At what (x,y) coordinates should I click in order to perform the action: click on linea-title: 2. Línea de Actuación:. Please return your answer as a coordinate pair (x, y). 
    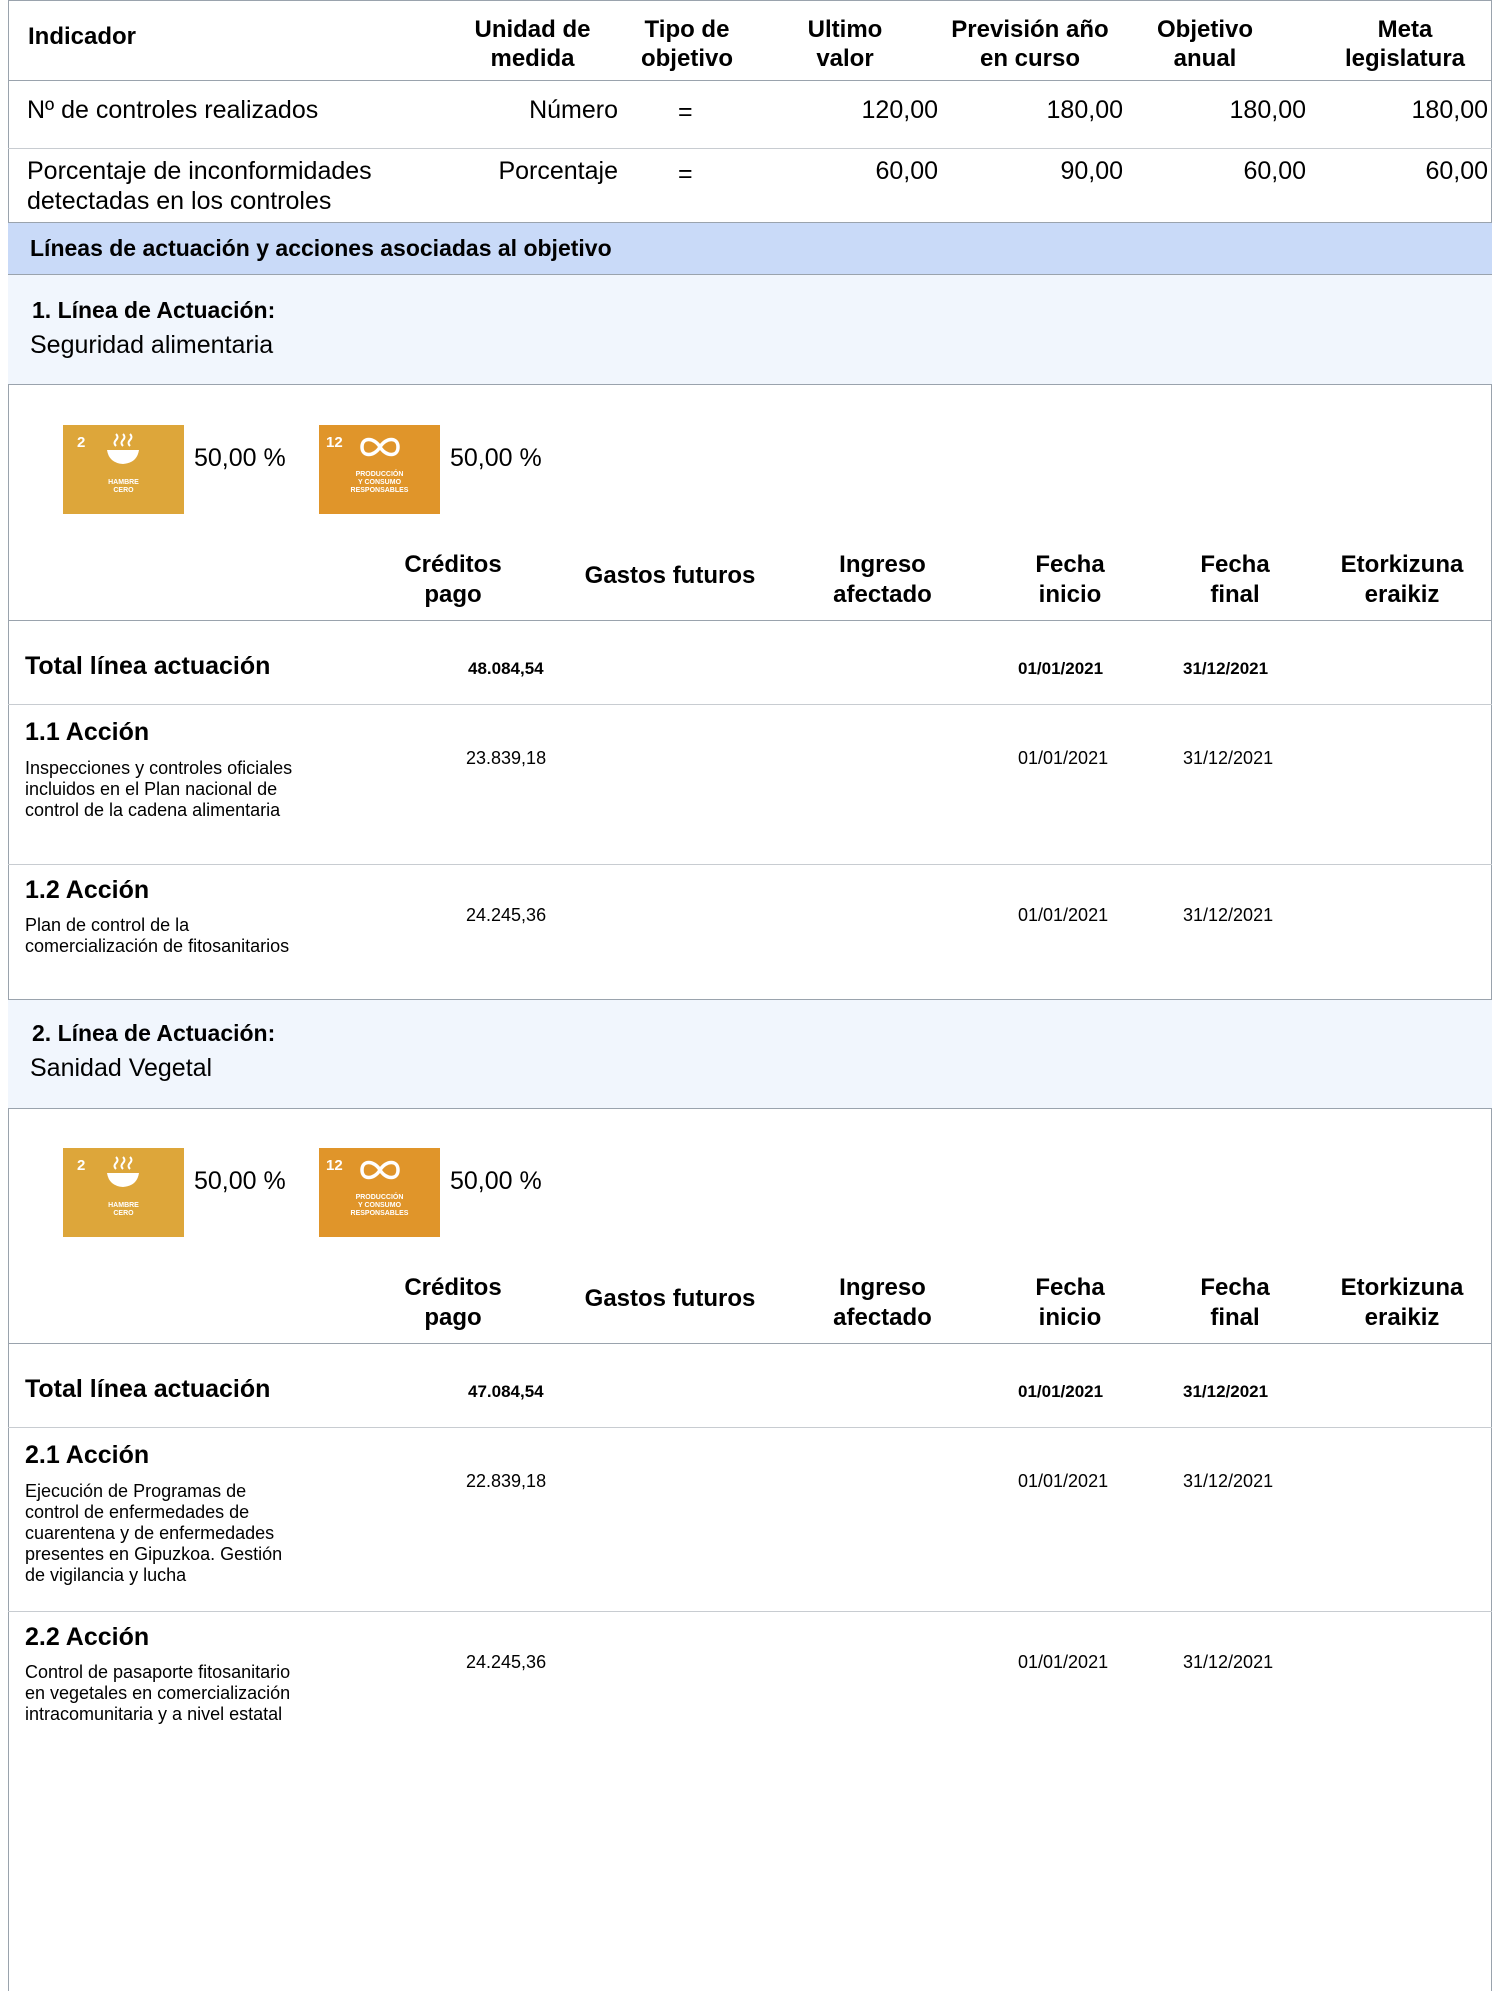
    Looking at the image, I should click on (154, 1033).